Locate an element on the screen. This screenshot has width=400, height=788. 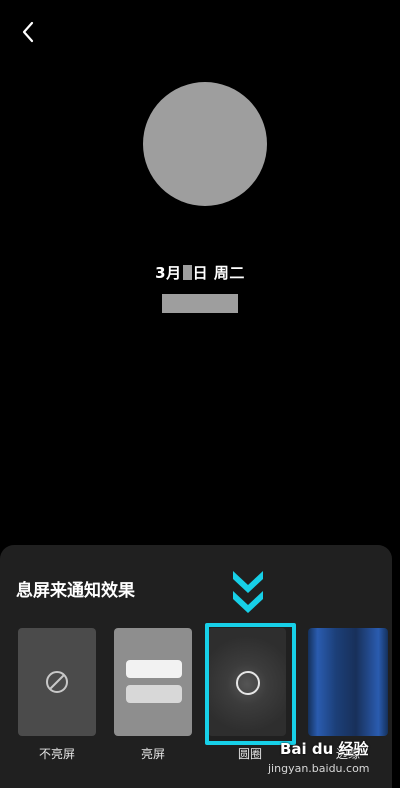
prohibited-icon is located at coordinates (57, 682).